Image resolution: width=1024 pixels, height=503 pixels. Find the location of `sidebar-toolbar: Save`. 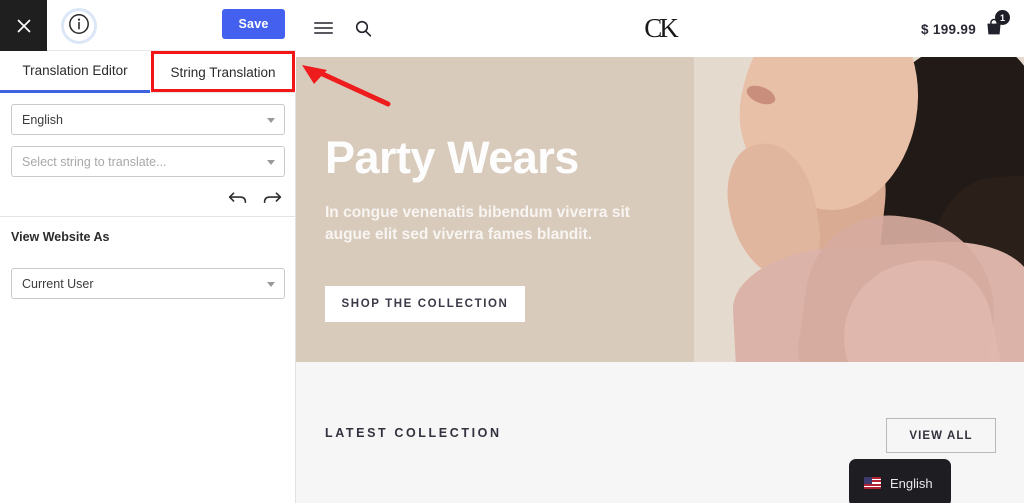

sidebar-toolbar: Save is located at coordinates (148, 25).